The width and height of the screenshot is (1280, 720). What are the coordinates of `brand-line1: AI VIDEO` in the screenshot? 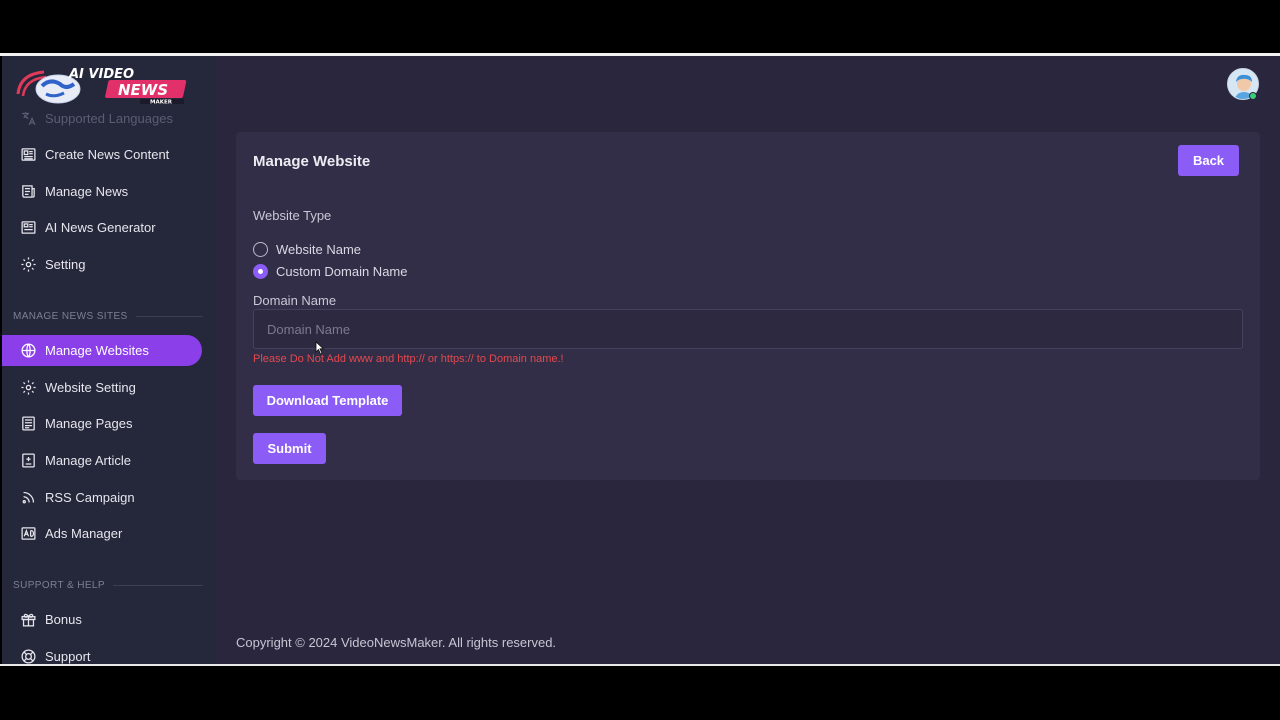 It's located at (101, 74).